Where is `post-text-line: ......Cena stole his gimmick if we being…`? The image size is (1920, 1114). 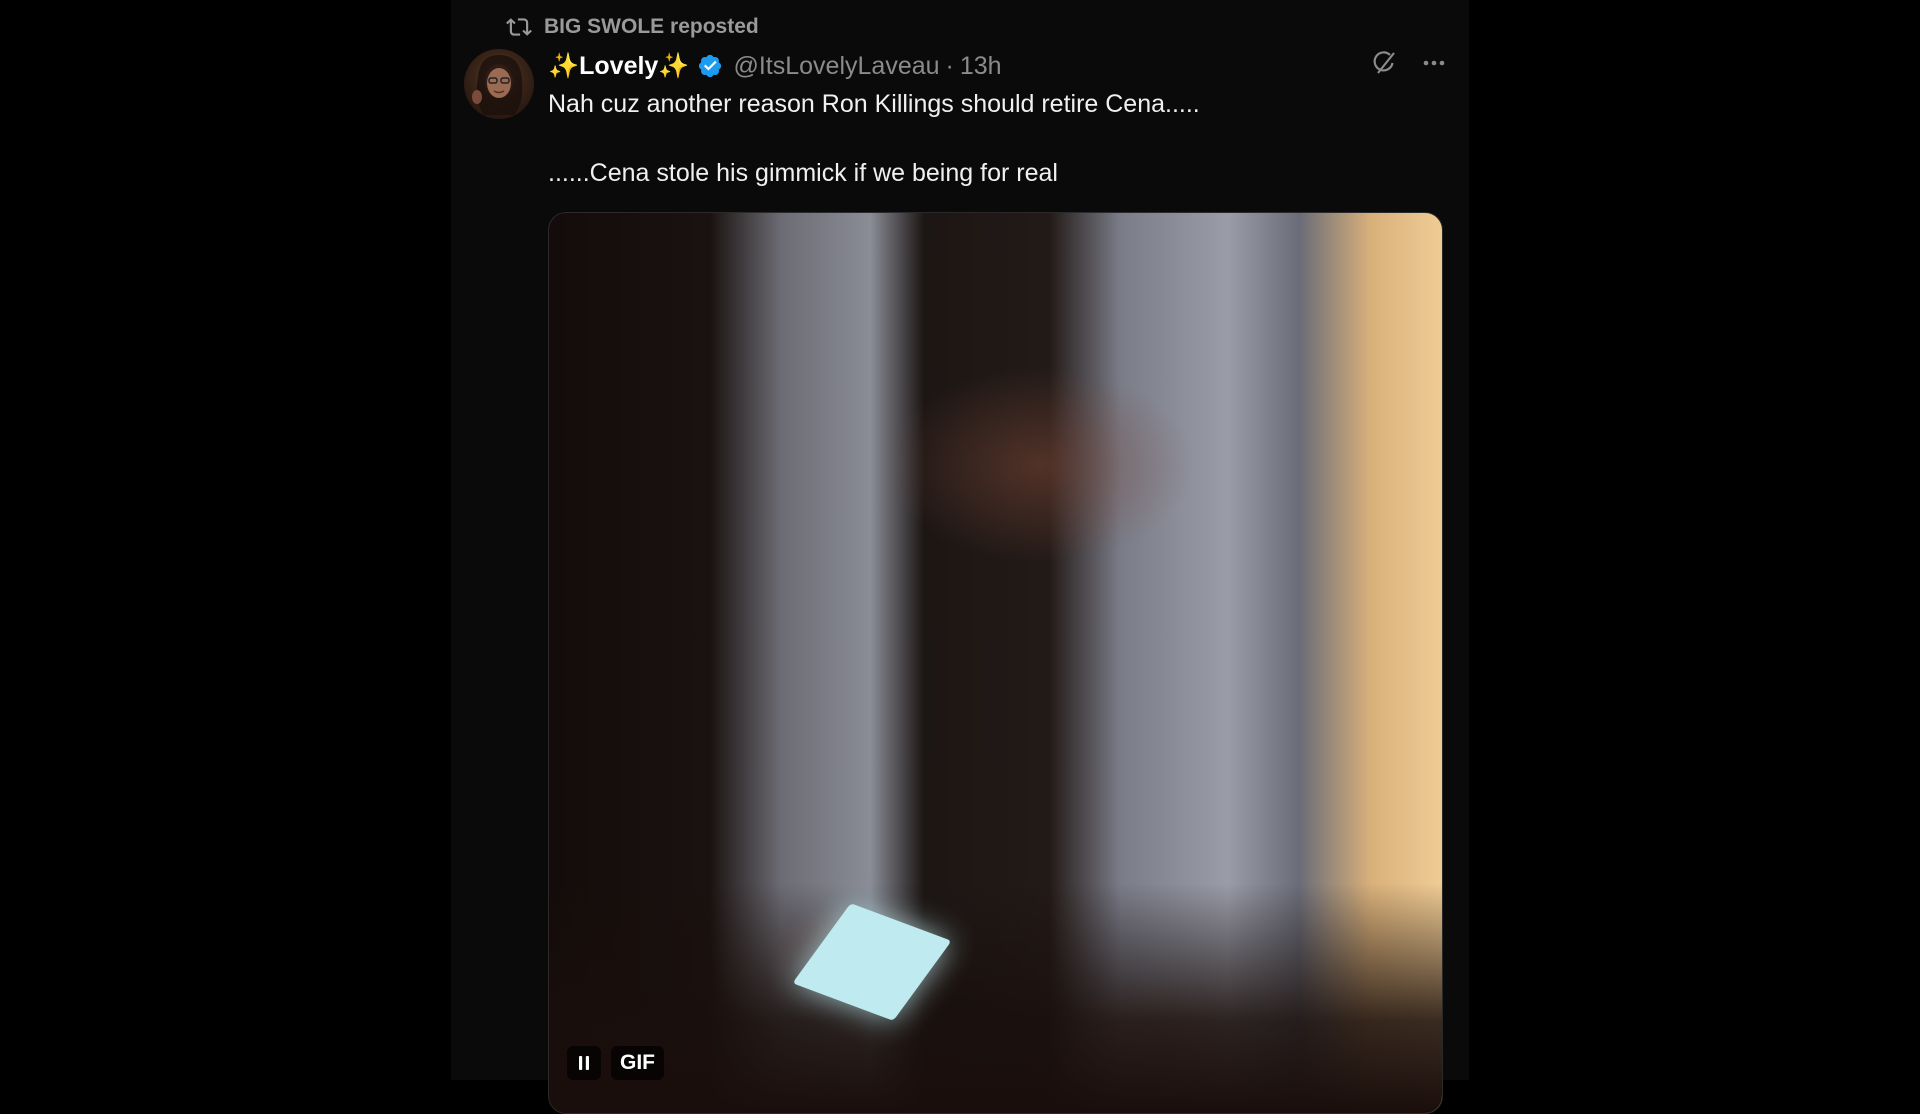 post-text-line: ......Cena stole his gimmick if we being… is located at coordinates (803, 173).